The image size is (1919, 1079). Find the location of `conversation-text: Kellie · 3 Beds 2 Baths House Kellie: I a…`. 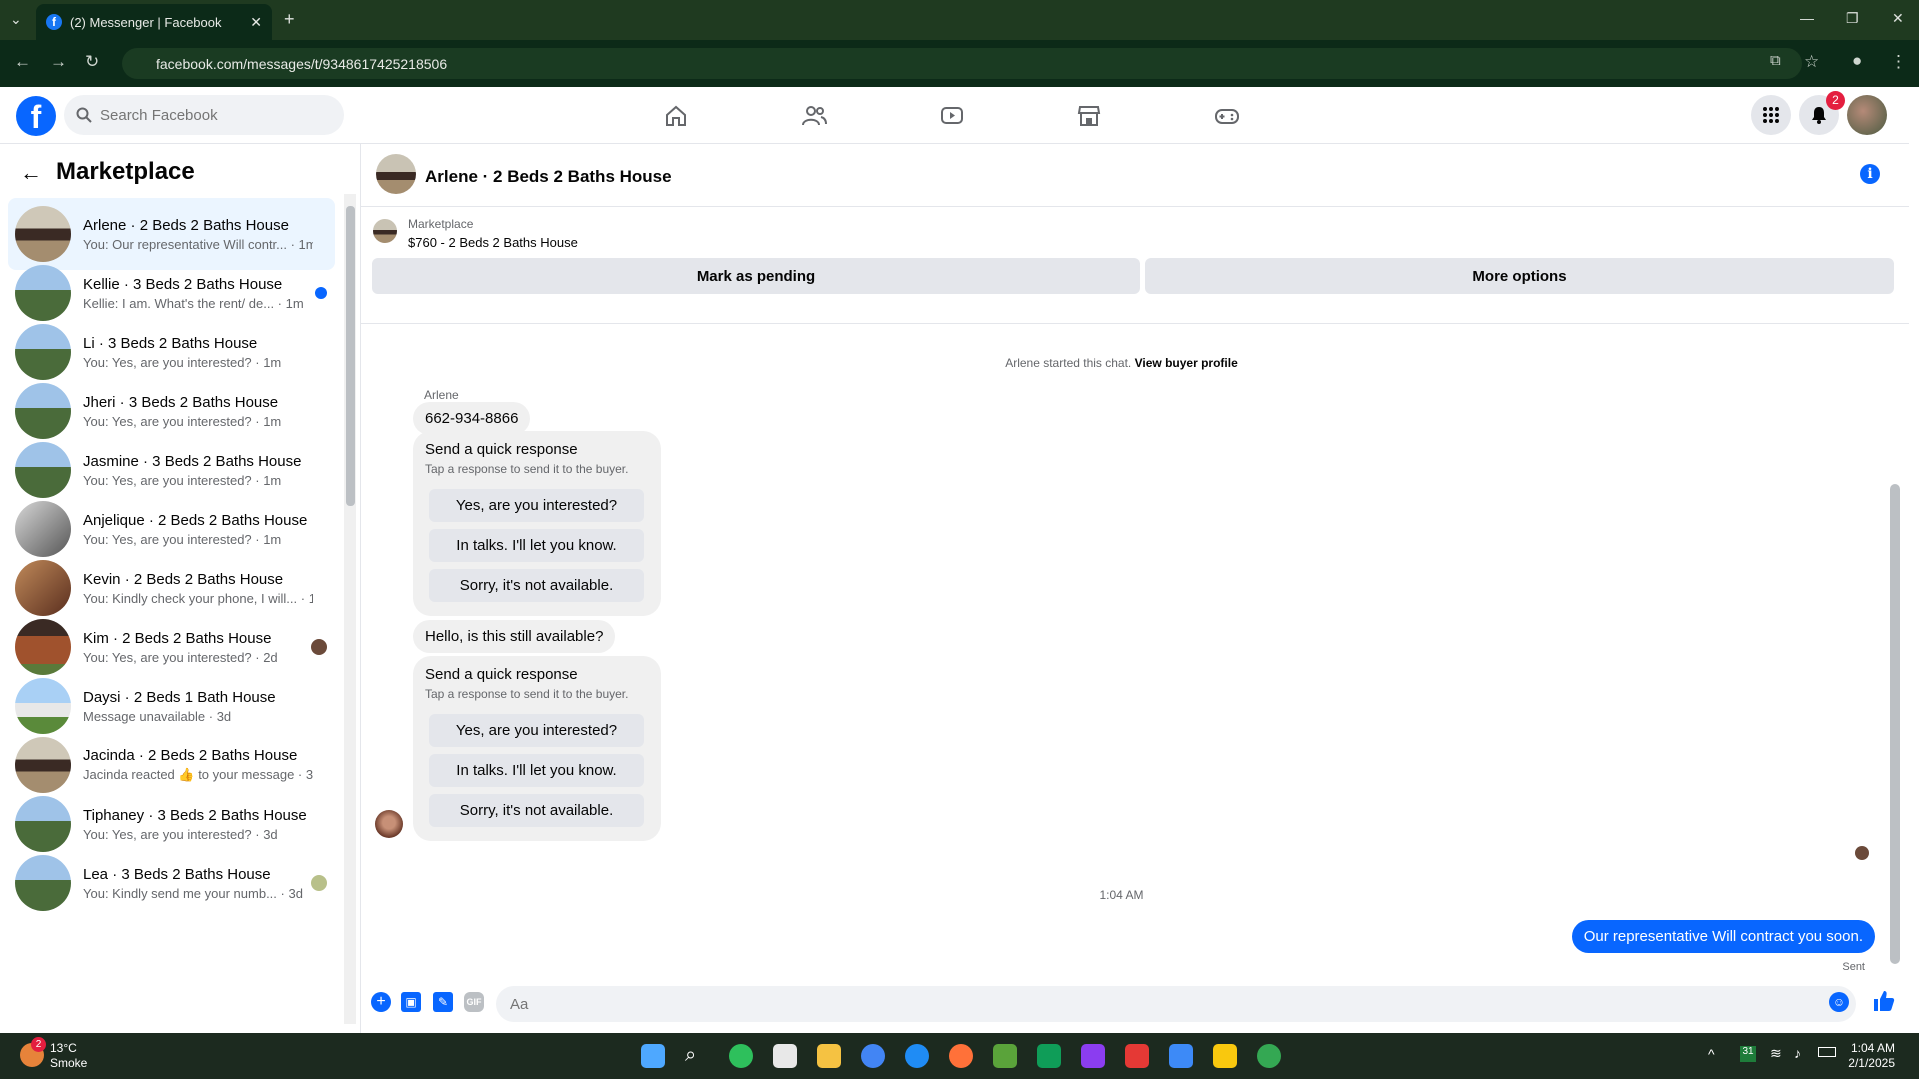

conversation-text: Kellie · 3 Beds 2 Baths House Kellie: I a… is located at coordinates (198, 293).